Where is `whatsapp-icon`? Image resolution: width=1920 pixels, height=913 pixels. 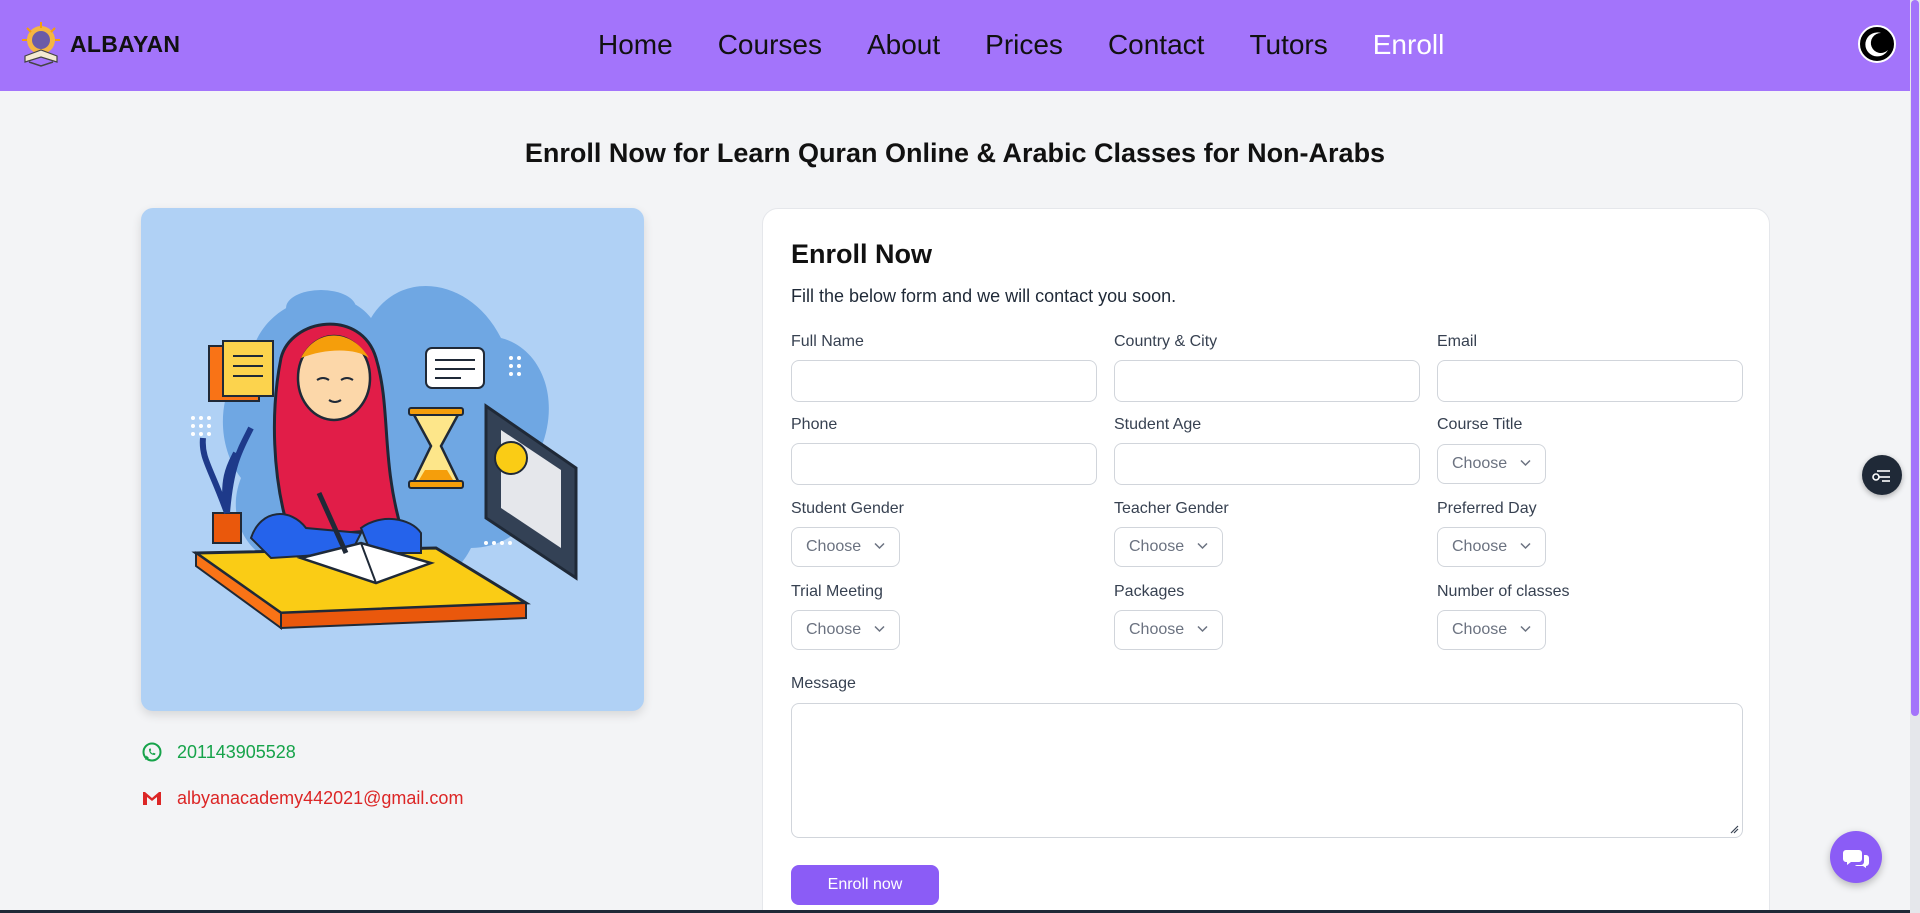 whatsapp-icon is located at coordinates (152, 752).